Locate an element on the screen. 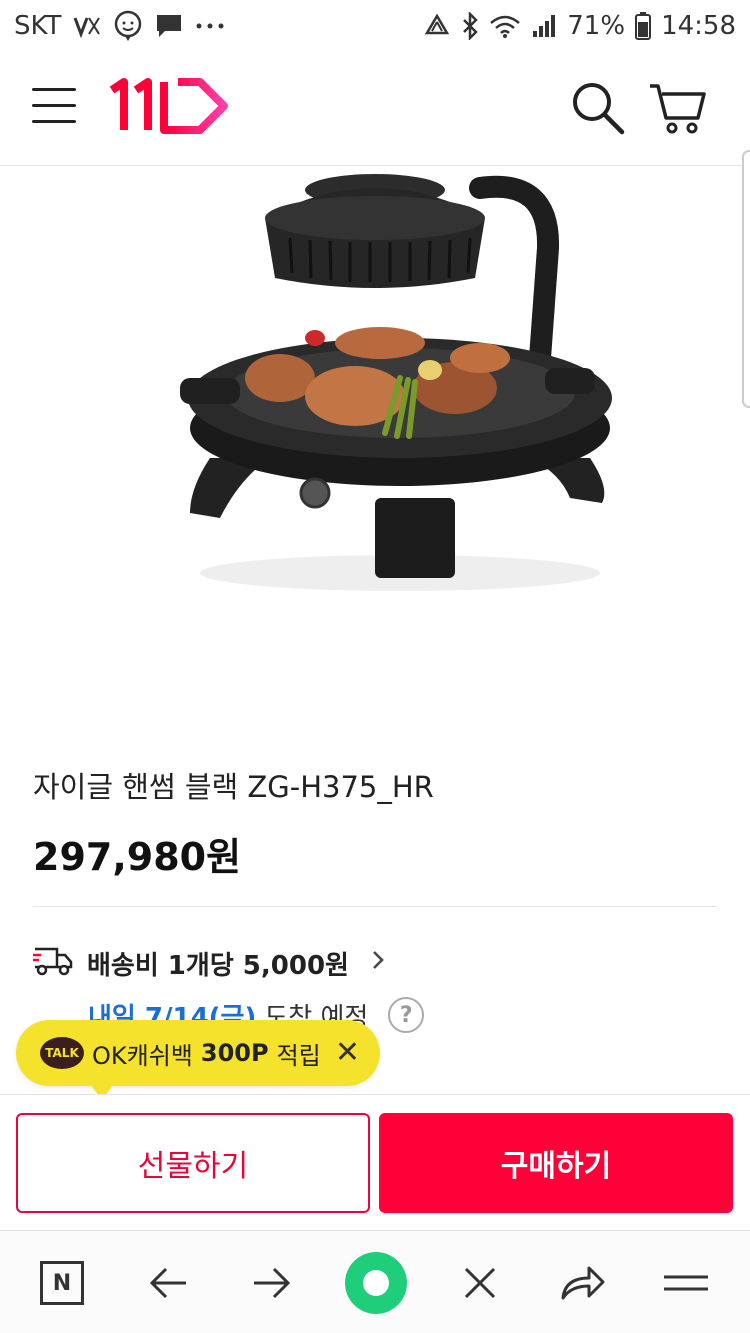  naver-n-button: N is located at coordinates (62, 1283).